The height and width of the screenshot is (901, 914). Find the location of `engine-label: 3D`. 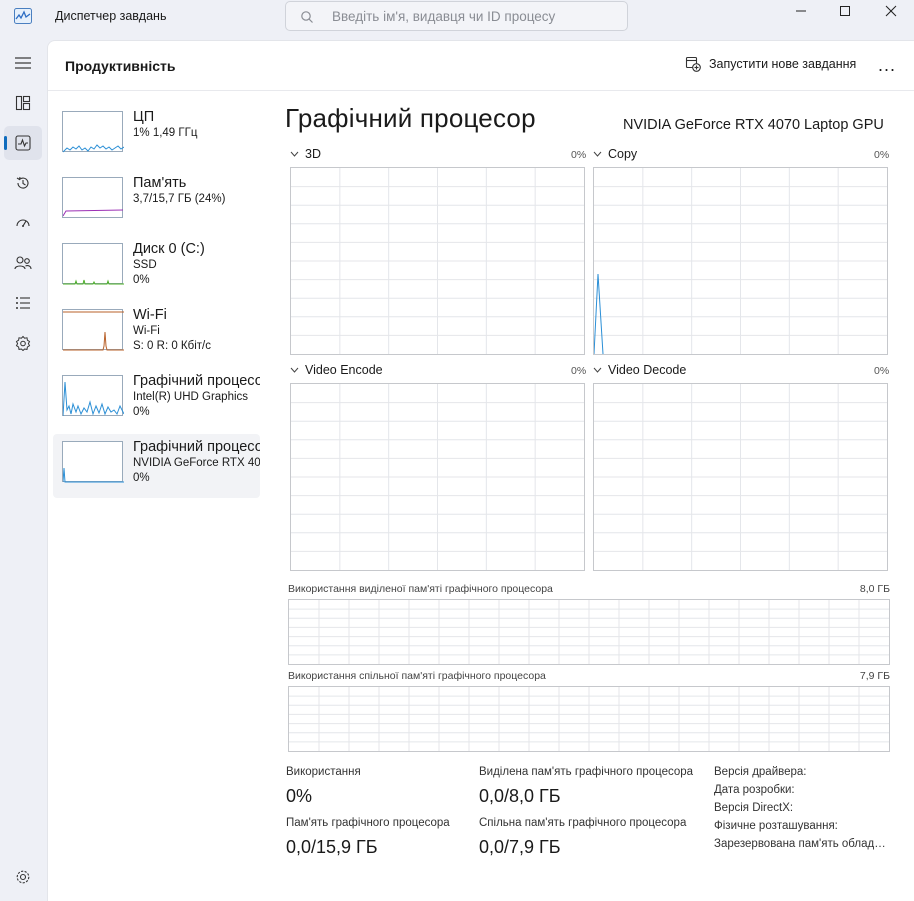

engine-label: 3D is located at coordinates (313, 154).